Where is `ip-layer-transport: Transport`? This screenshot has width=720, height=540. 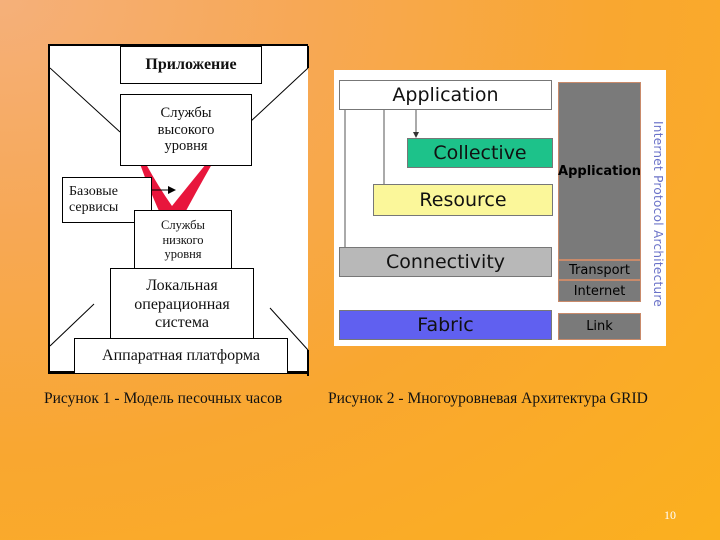 ip-layer-transport: Transport is located at coordinates (599, 270).